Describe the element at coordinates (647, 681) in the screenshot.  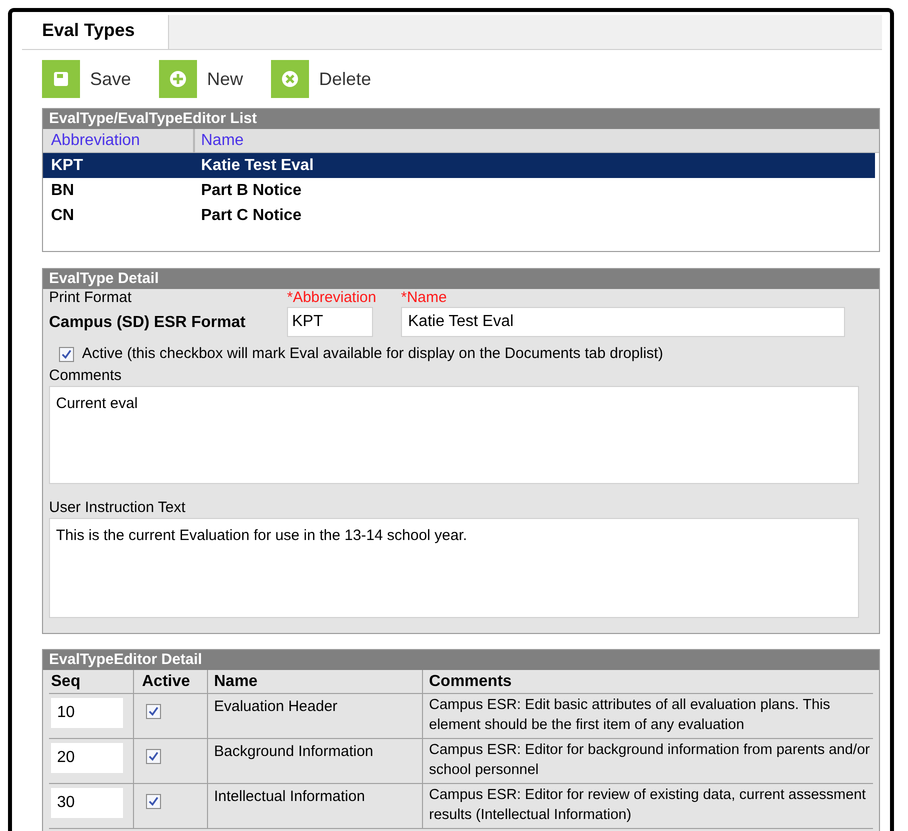
I see `column-header: Comments` at that location.